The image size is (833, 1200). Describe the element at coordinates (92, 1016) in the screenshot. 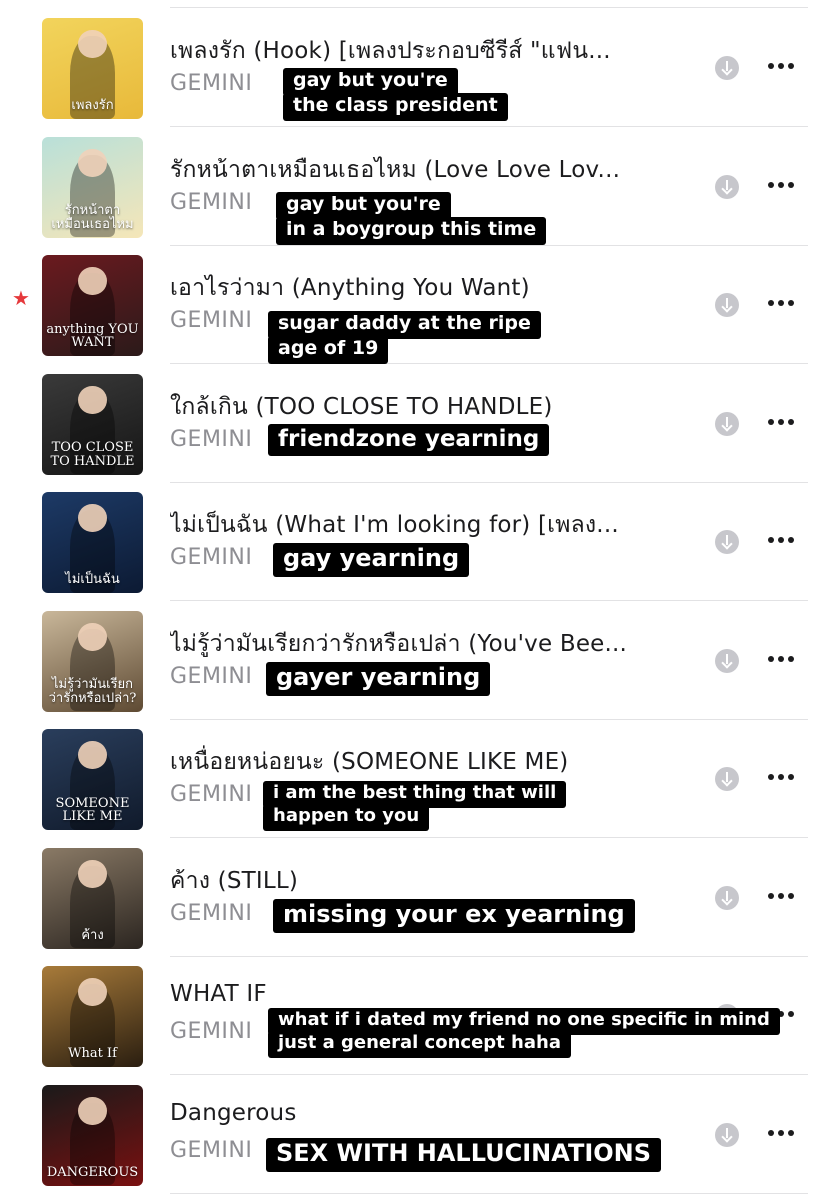

I see `album-art: What If` at that location.